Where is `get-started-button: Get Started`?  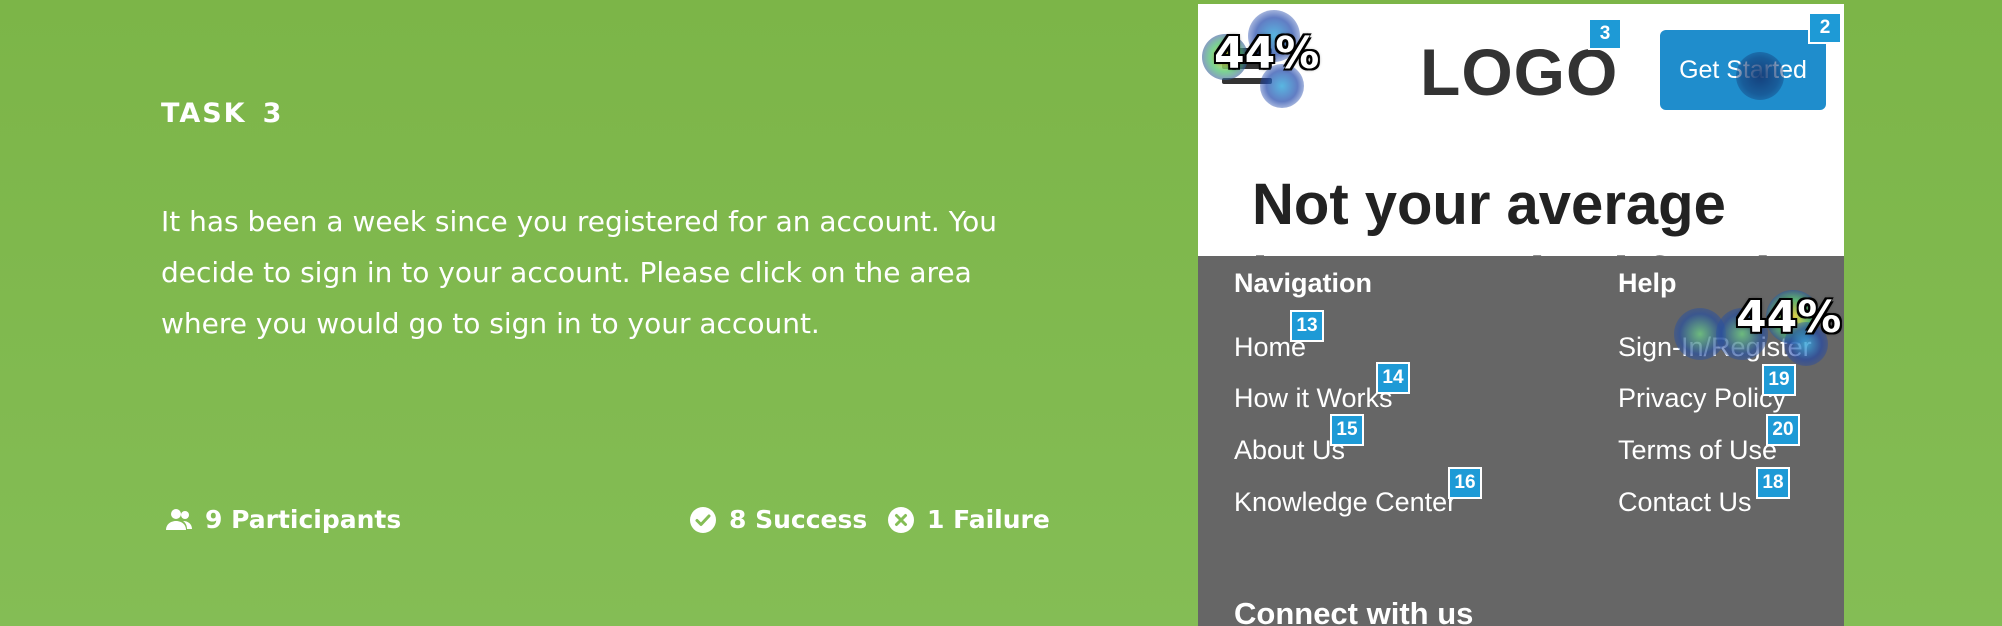
get-started-button: Get Started is located at coordinates (1743, 70).